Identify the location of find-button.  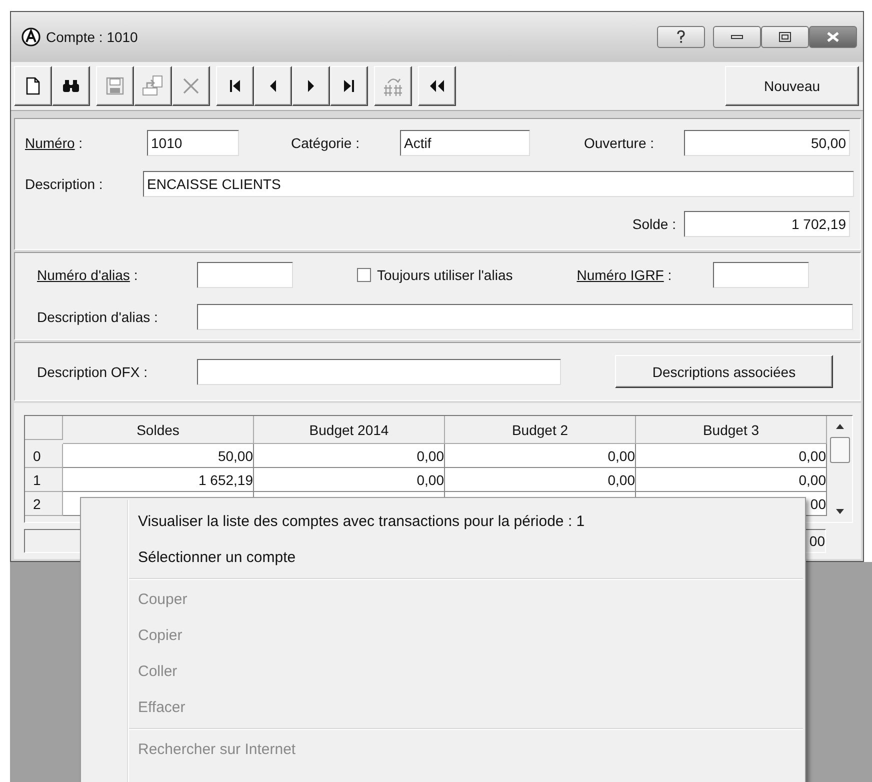
(71, 86).